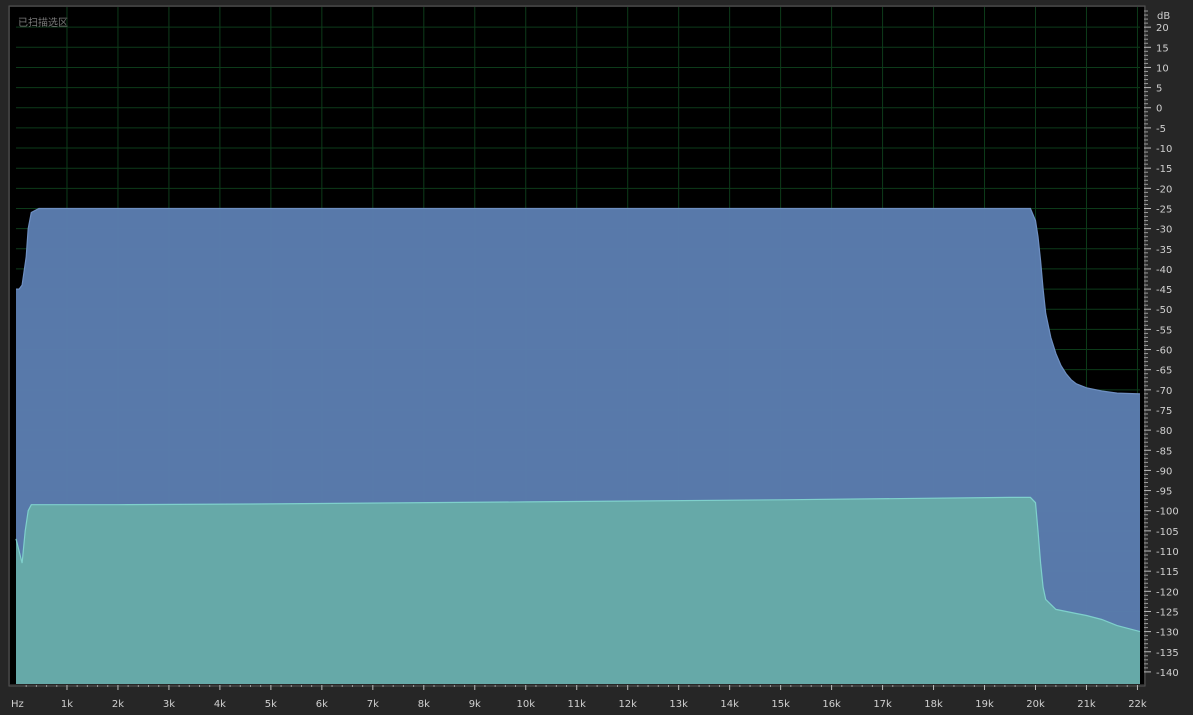  What do you see at coordinates (729, 704) in the screenshot?
I see `x-tick-label: 14k` at bounding box center [729, 704].